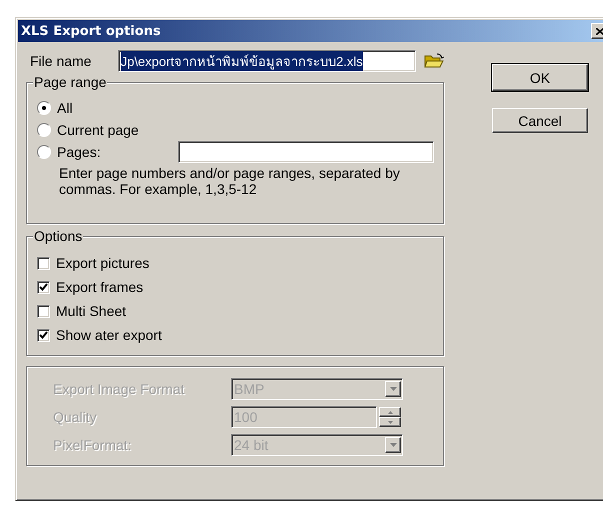 This screenshot has height=510, width=603. I want to click on radio-label: Current page, so click(98, 130).